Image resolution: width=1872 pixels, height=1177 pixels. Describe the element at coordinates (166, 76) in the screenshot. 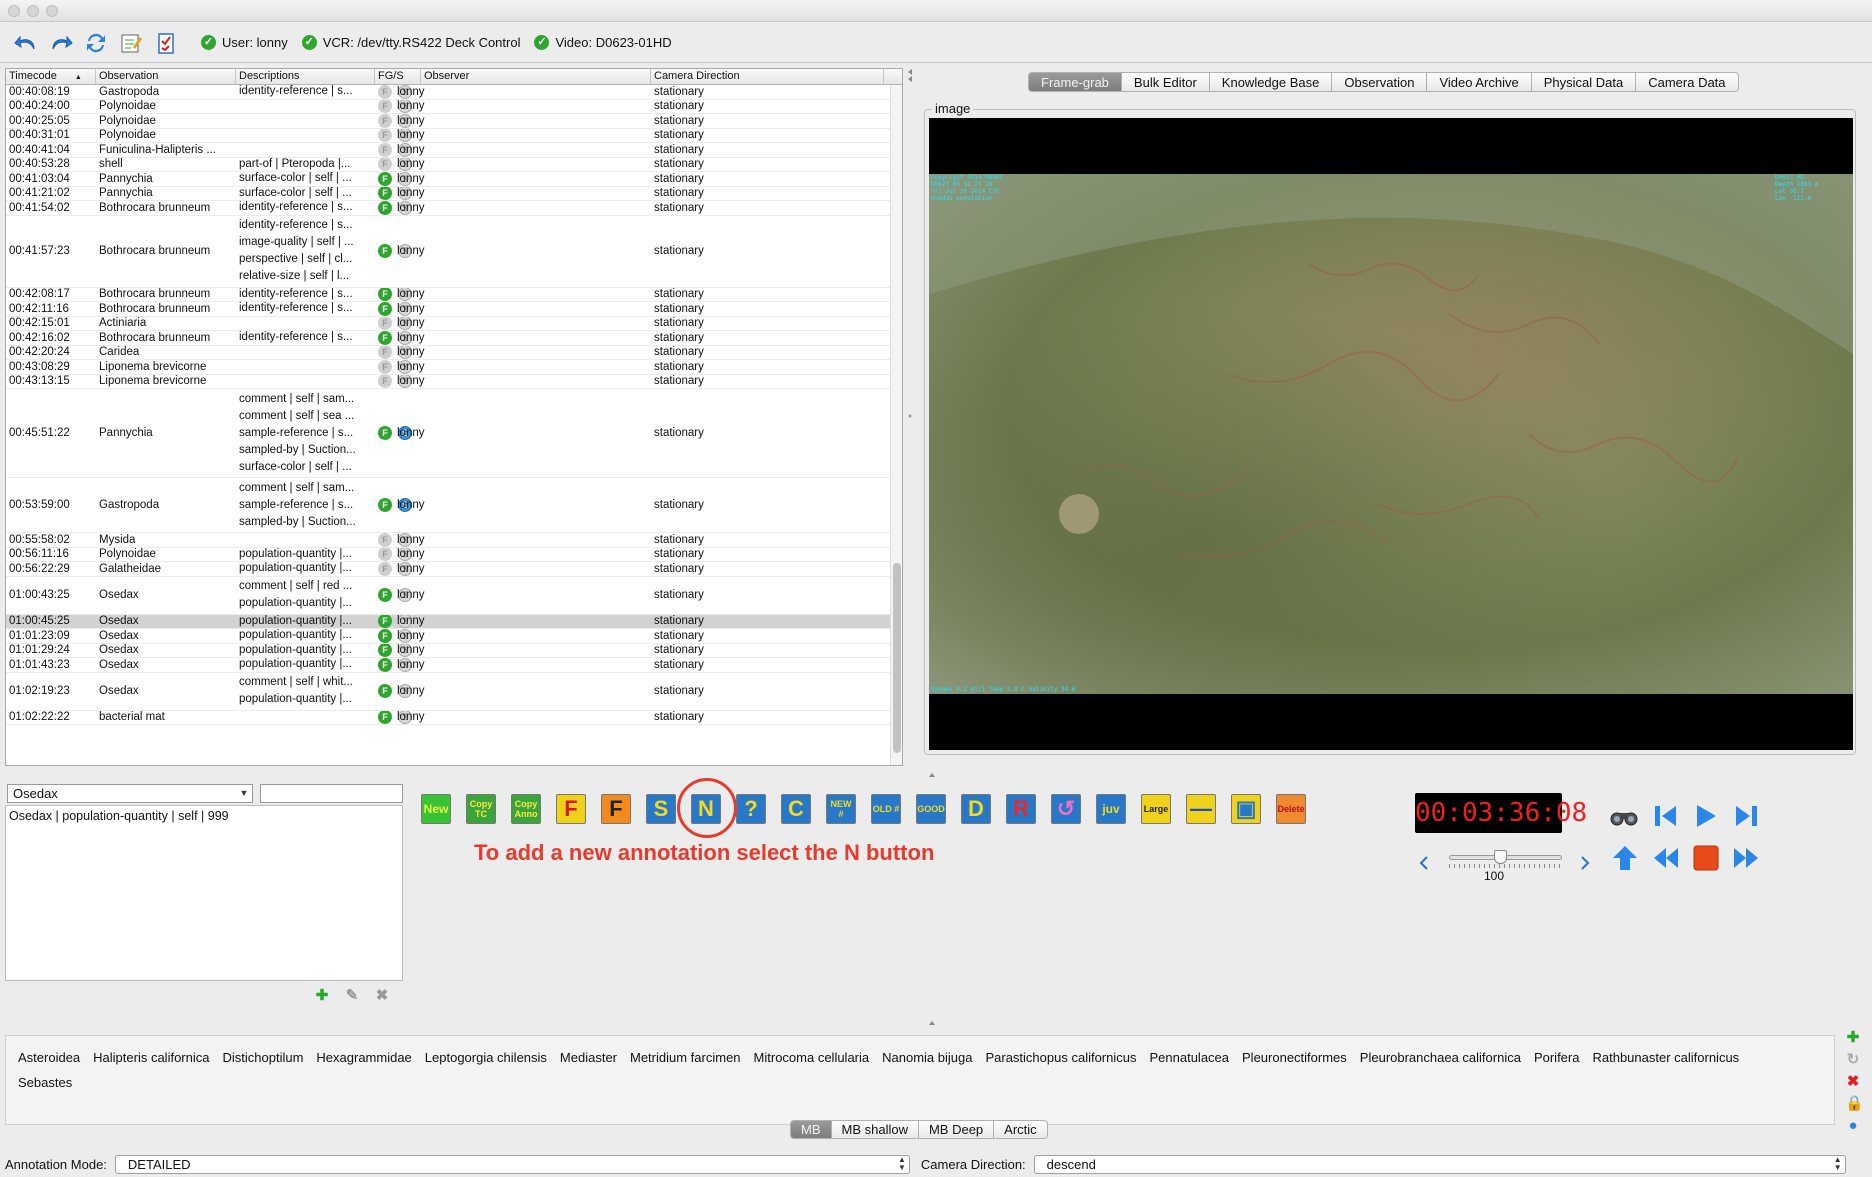

I see `column-header: Observation` at that location.